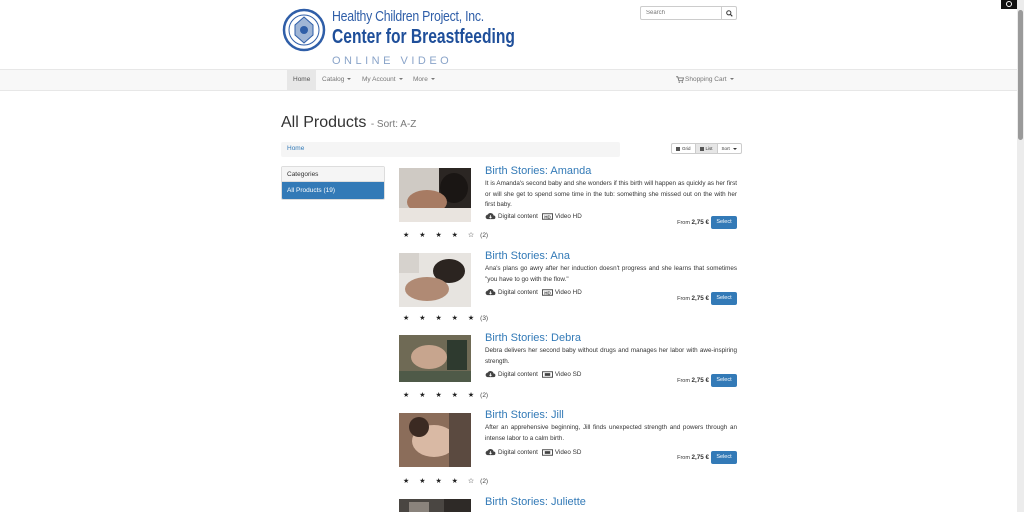 The image size is (1024, 512). What do you see at coordinates (705, 80) in the screenshot?
I see `nav-shopping-cart: Shopping Cart` at bounding box center [705, 80].